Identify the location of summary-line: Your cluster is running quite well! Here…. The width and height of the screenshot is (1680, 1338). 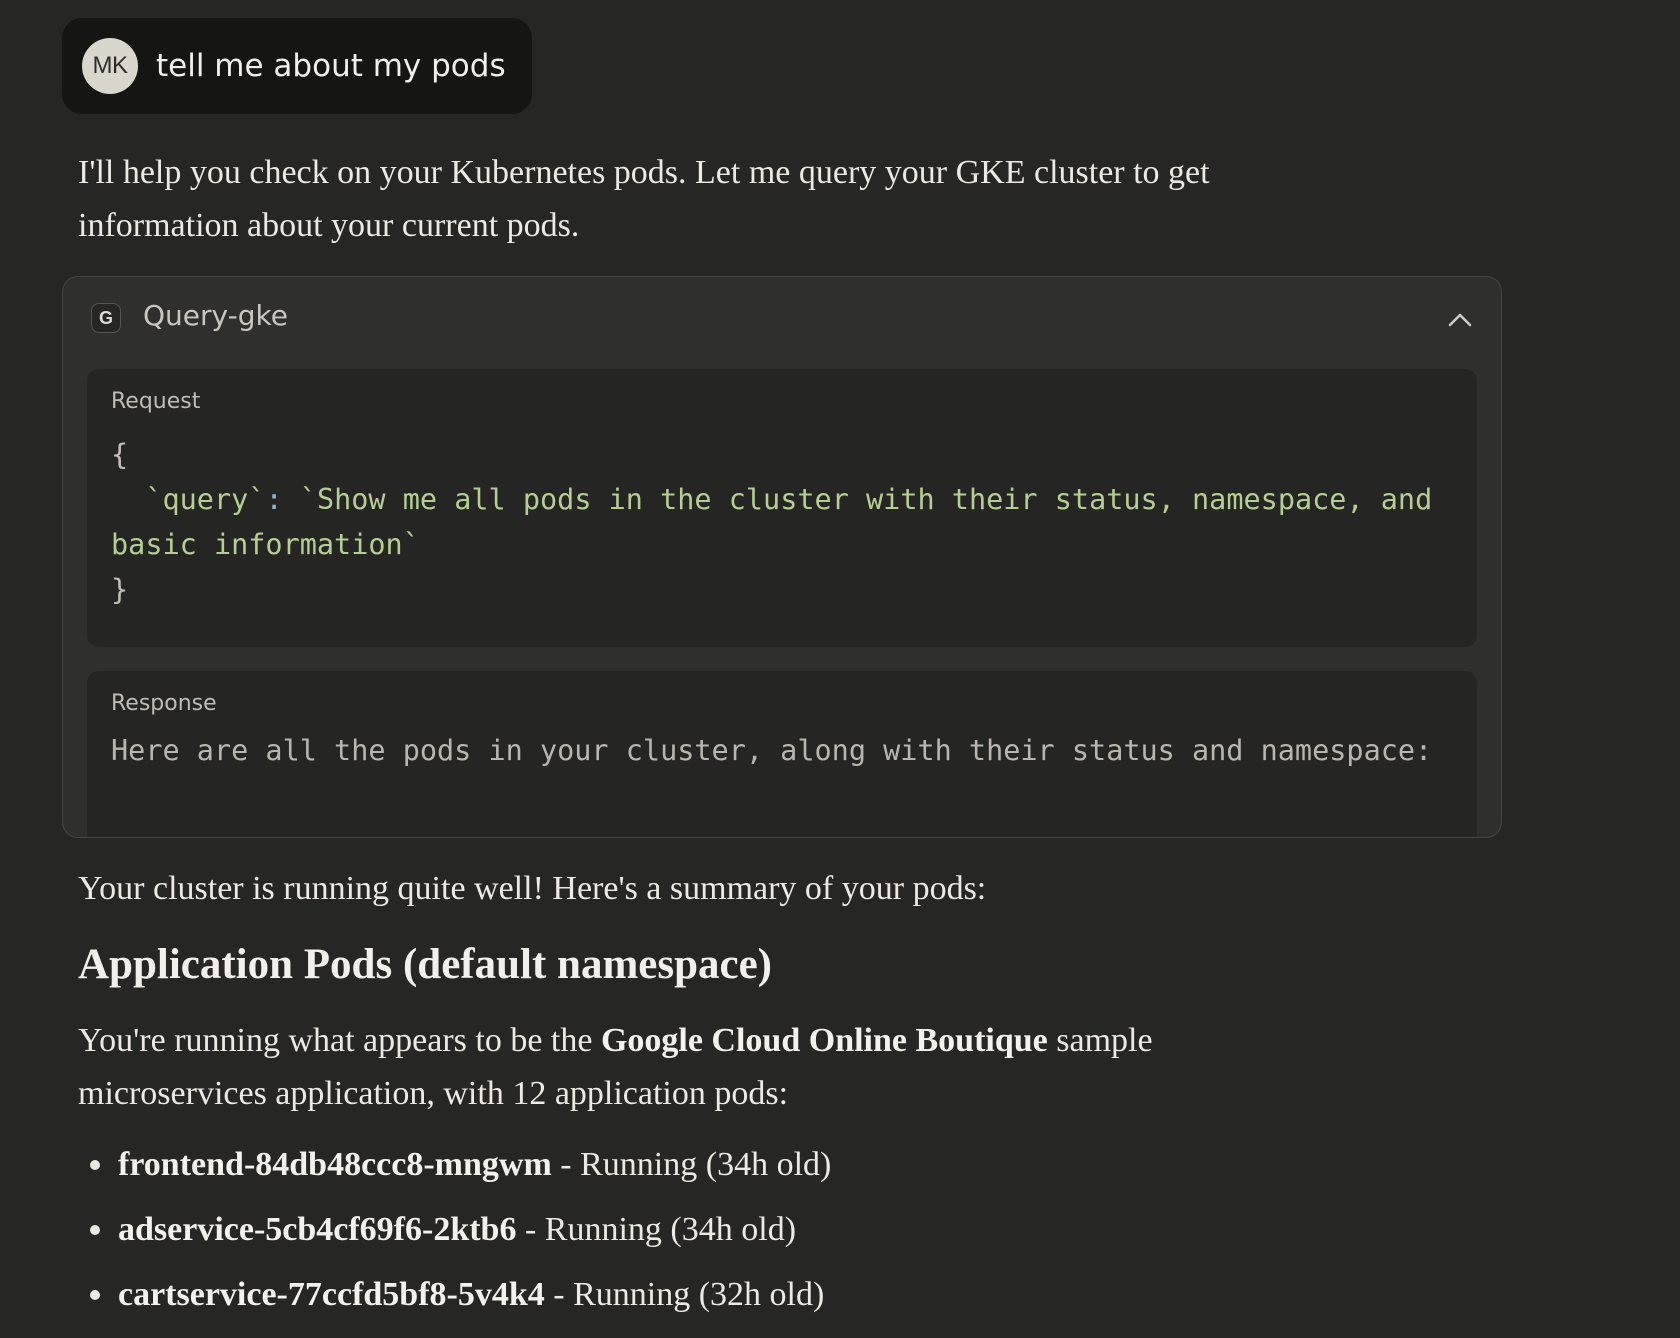
(532, 888).